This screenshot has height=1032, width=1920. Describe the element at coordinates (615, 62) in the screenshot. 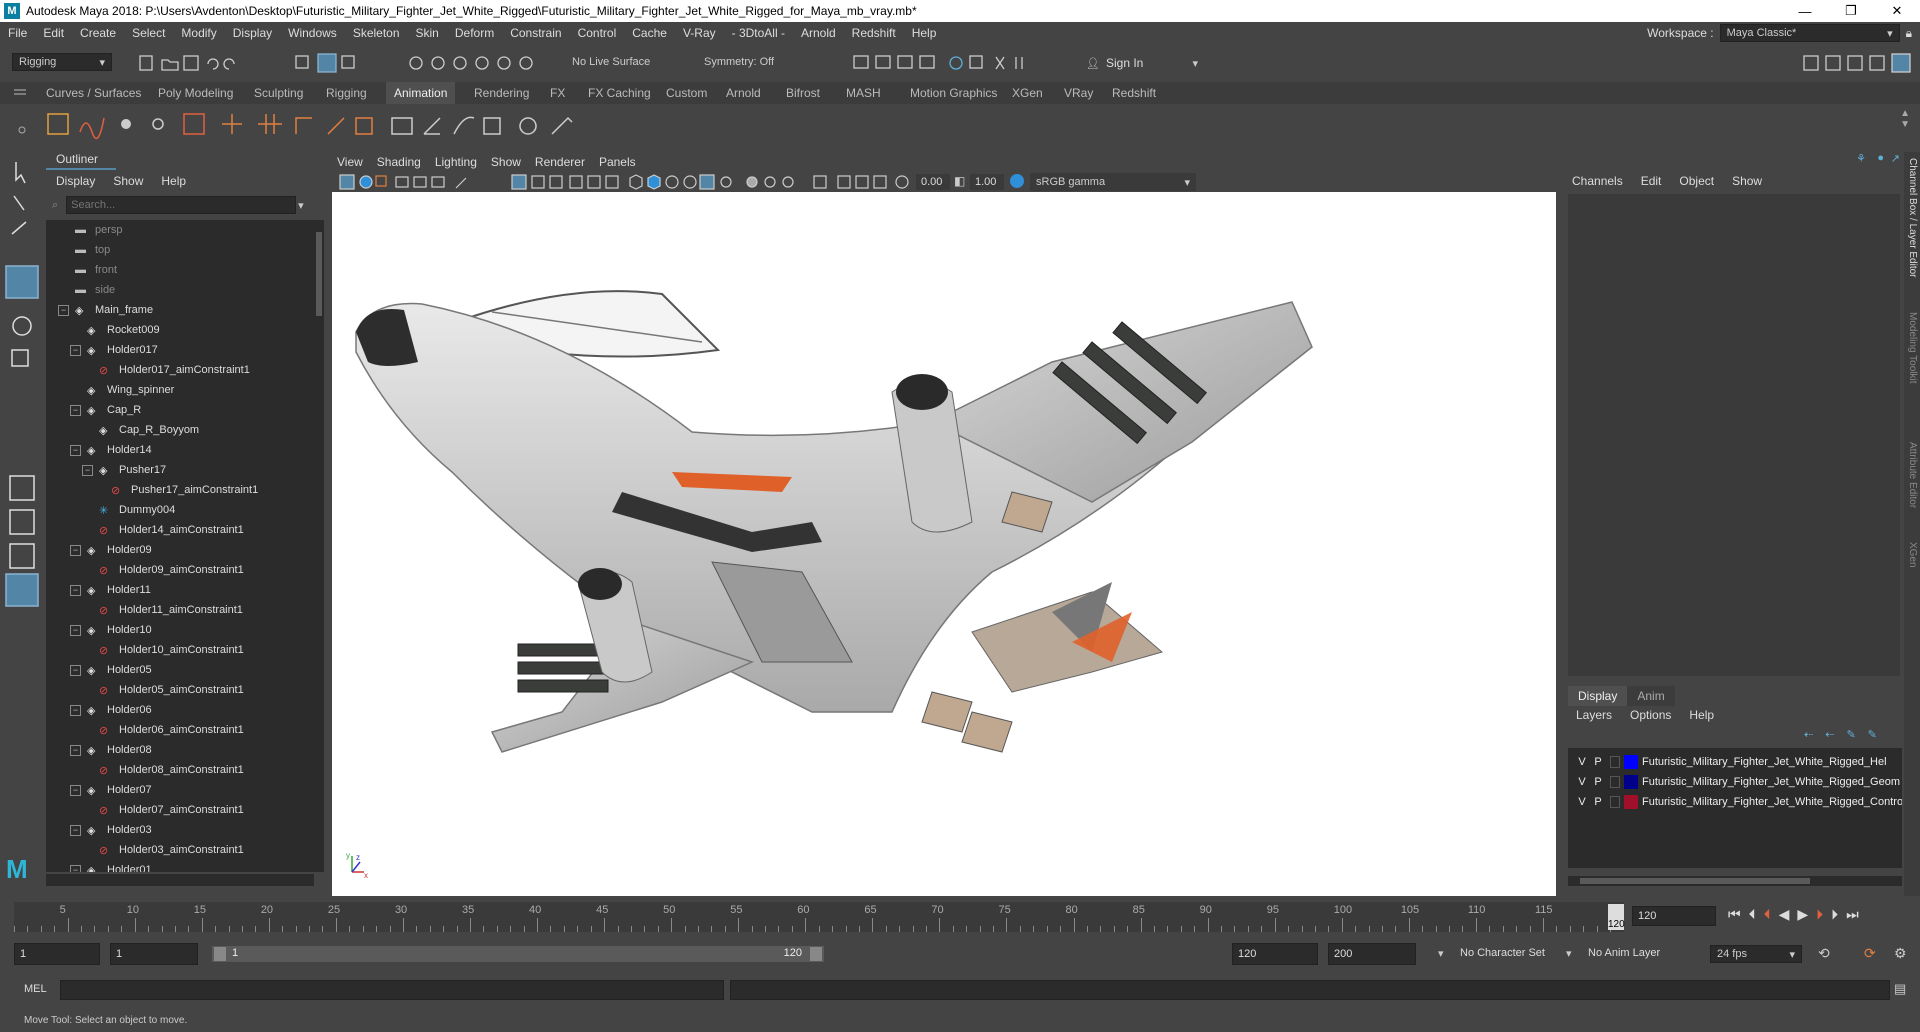

I see `live-surface-field: No Live Surface` at that location.